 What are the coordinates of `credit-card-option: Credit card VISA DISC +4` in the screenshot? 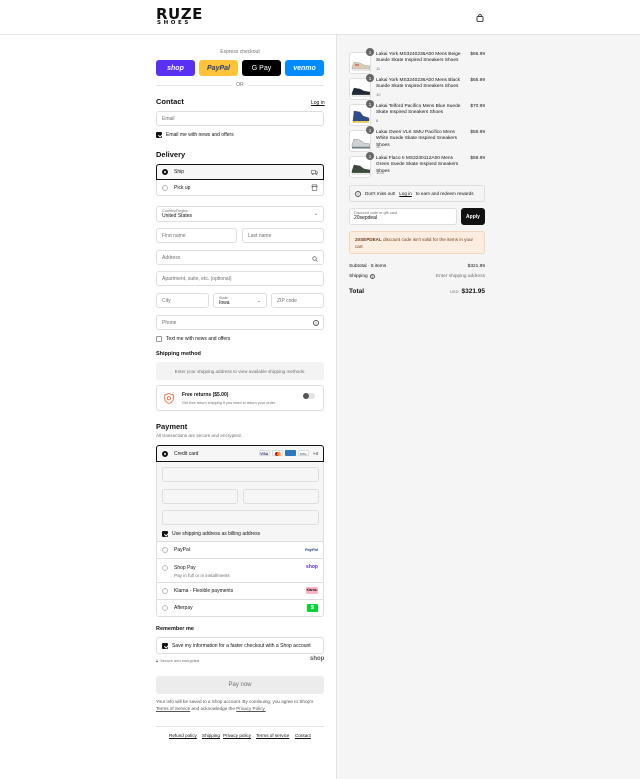 It's located at (240, 453).